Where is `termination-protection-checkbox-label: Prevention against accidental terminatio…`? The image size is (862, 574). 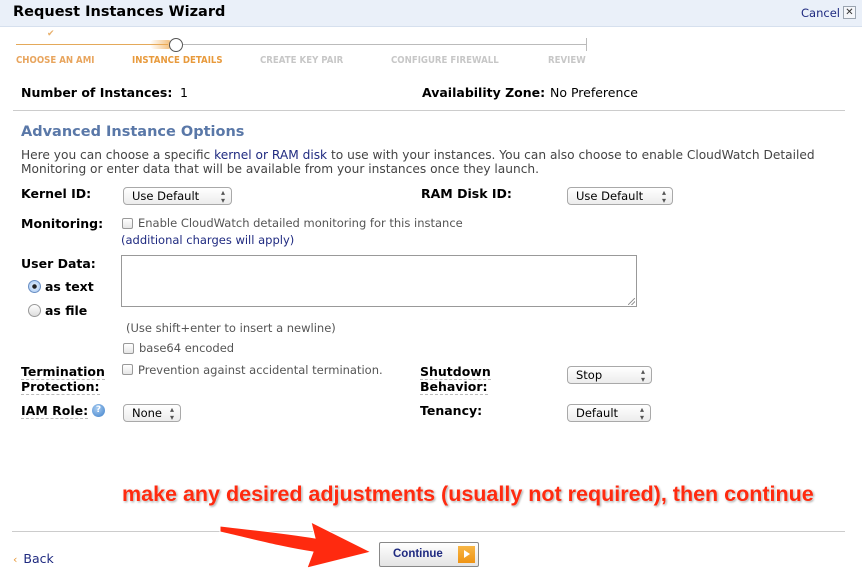 termination-protection-checkbox-label: Prevention against accidental terminatio… is located at coordinates (260, 370).